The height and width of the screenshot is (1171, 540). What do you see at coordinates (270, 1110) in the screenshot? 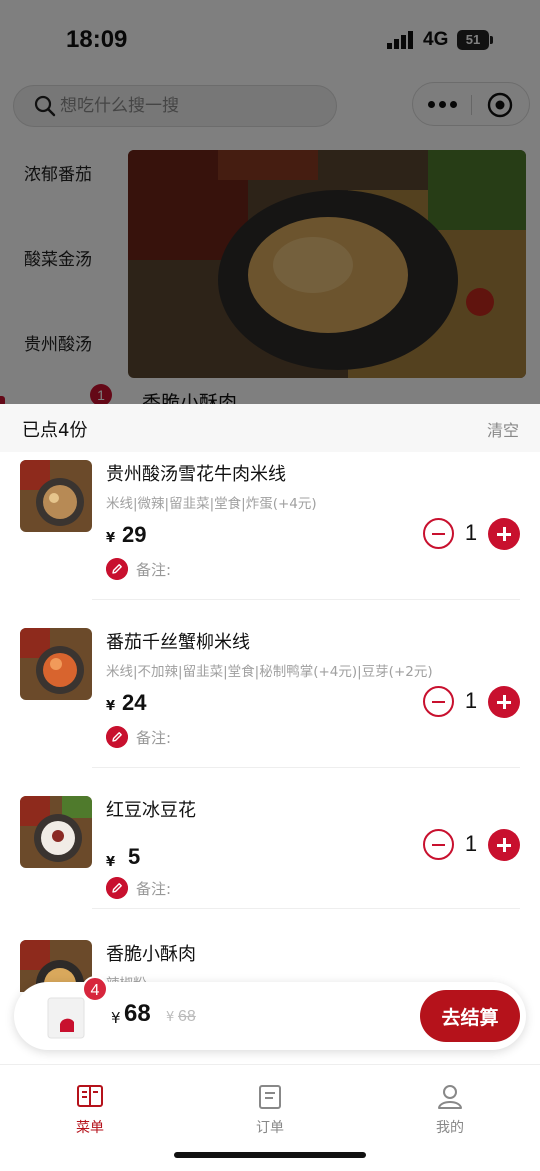
I see `tab-orders: 订单` at bounding box center [270, 1110].